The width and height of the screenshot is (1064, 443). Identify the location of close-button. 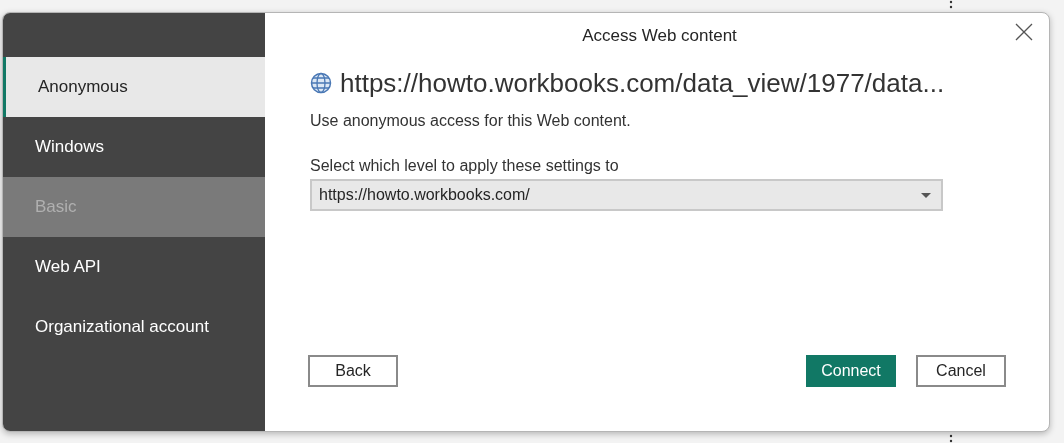
(1024, 32).